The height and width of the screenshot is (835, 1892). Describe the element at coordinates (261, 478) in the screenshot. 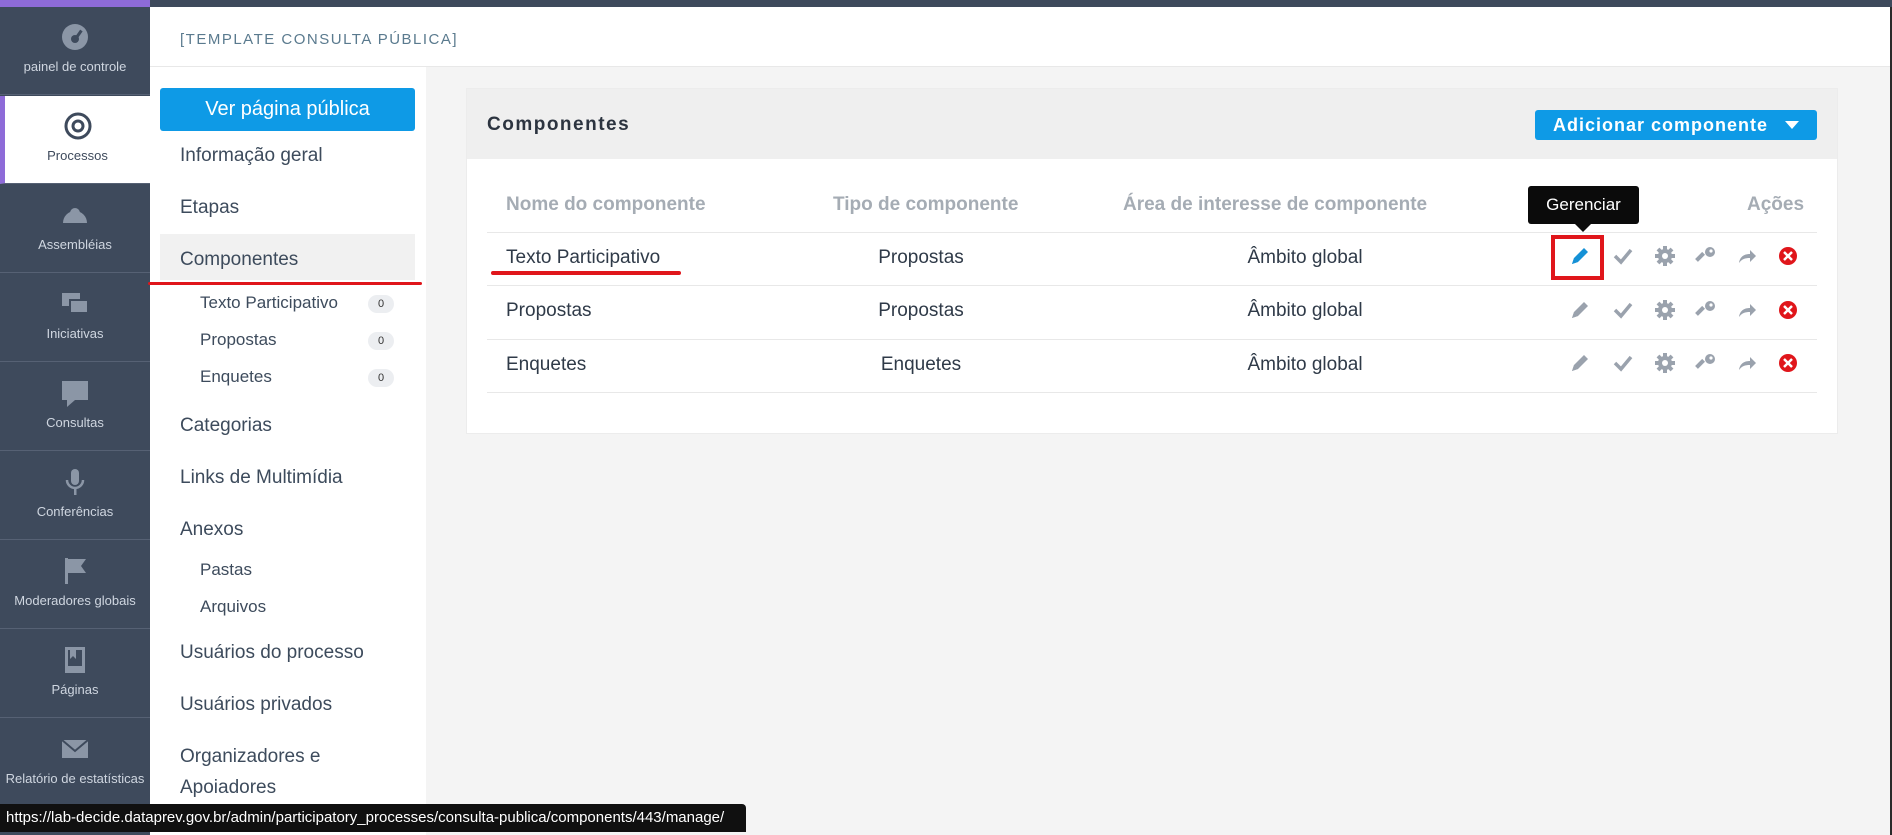

I see `sidebar-link-multimedia: Links de Multimídia` at that location.